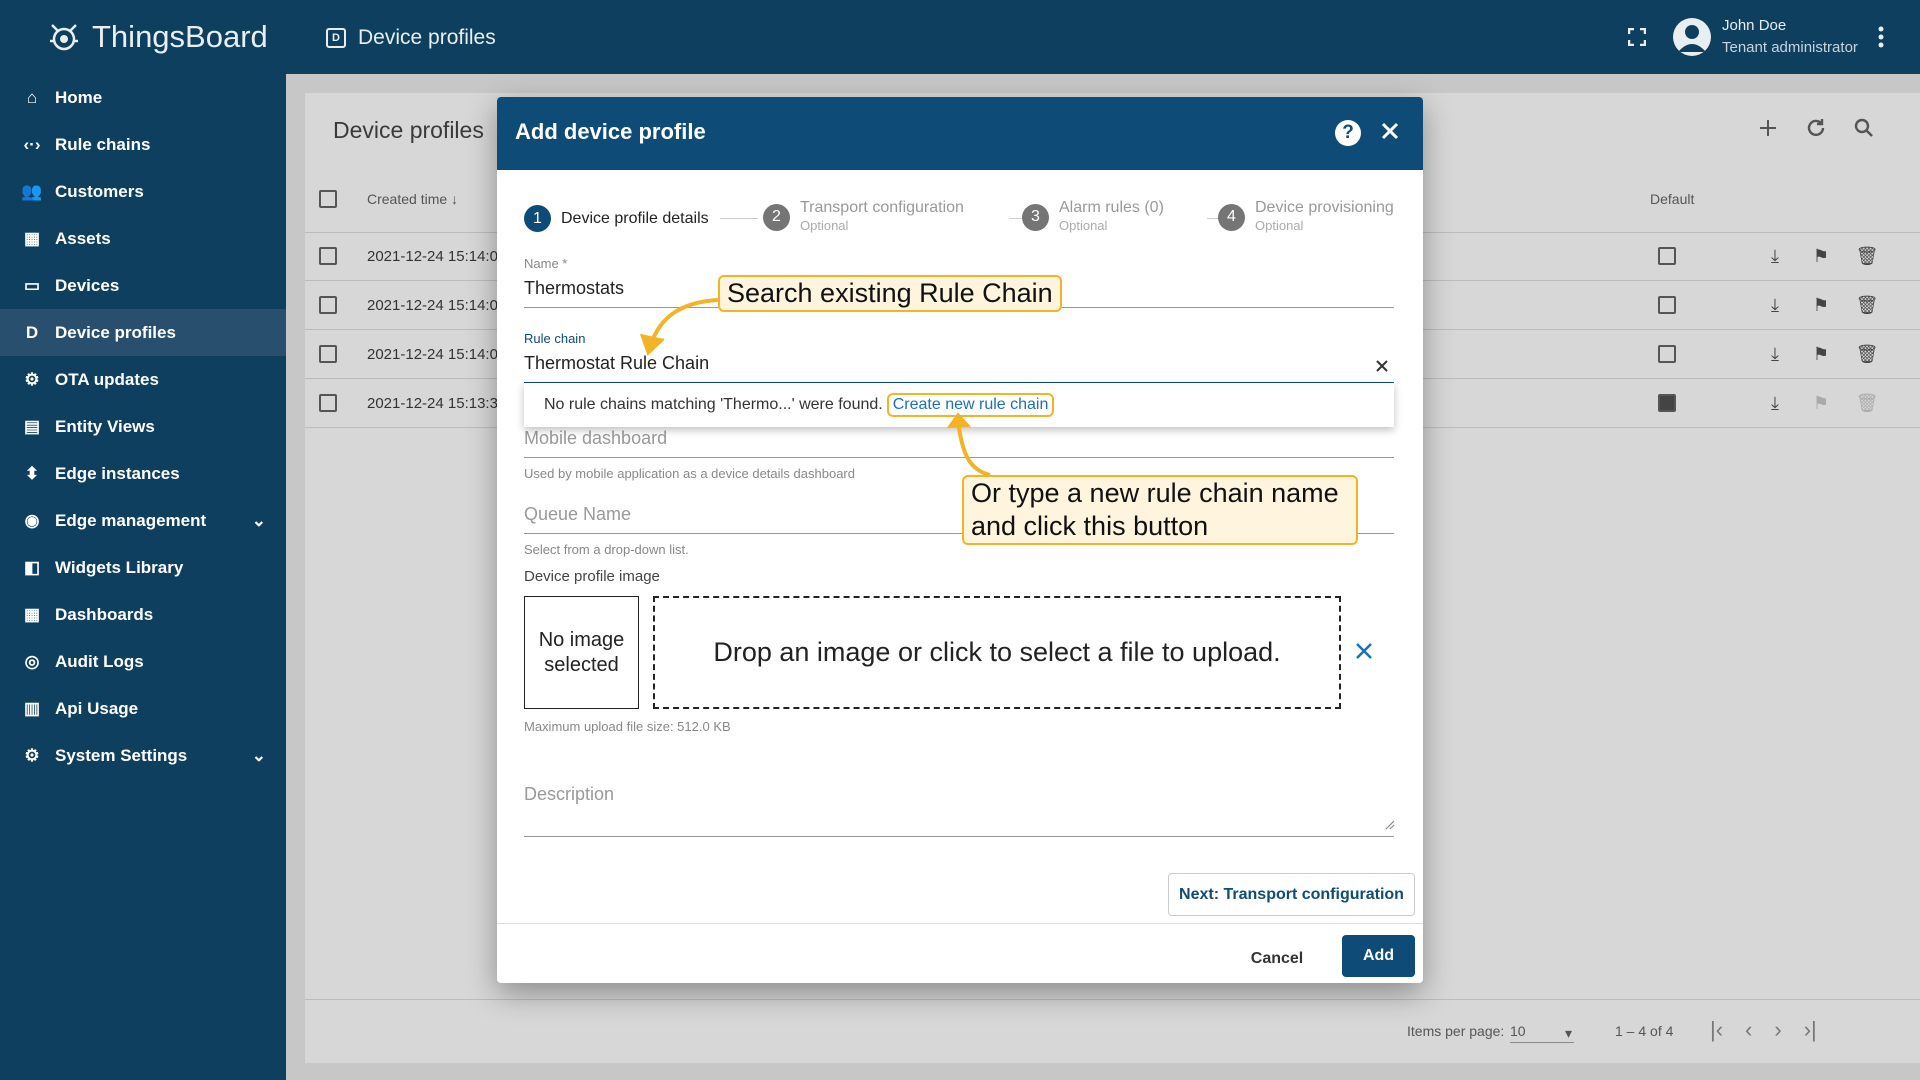 Image resolution: width=1920 pixels, height=1080 pixels. What do you see at coordinates (959, 836) in the screenshot?
I see `description-underline` at bounding box center [959, 836].